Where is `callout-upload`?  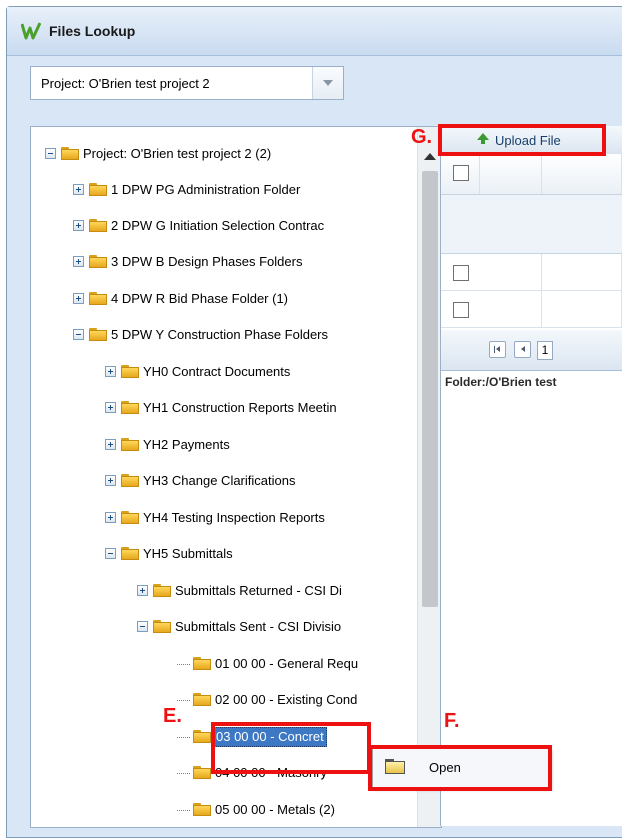 callout-upload is located at coordinates (522, 140).